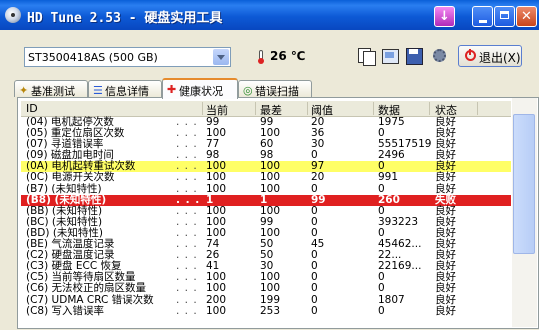 The height and width of the screenshot is (330, 539). What do you see at coordinates (470, 55) in the screenshot?
I see `power-icon` at bounding box center [470, 55].